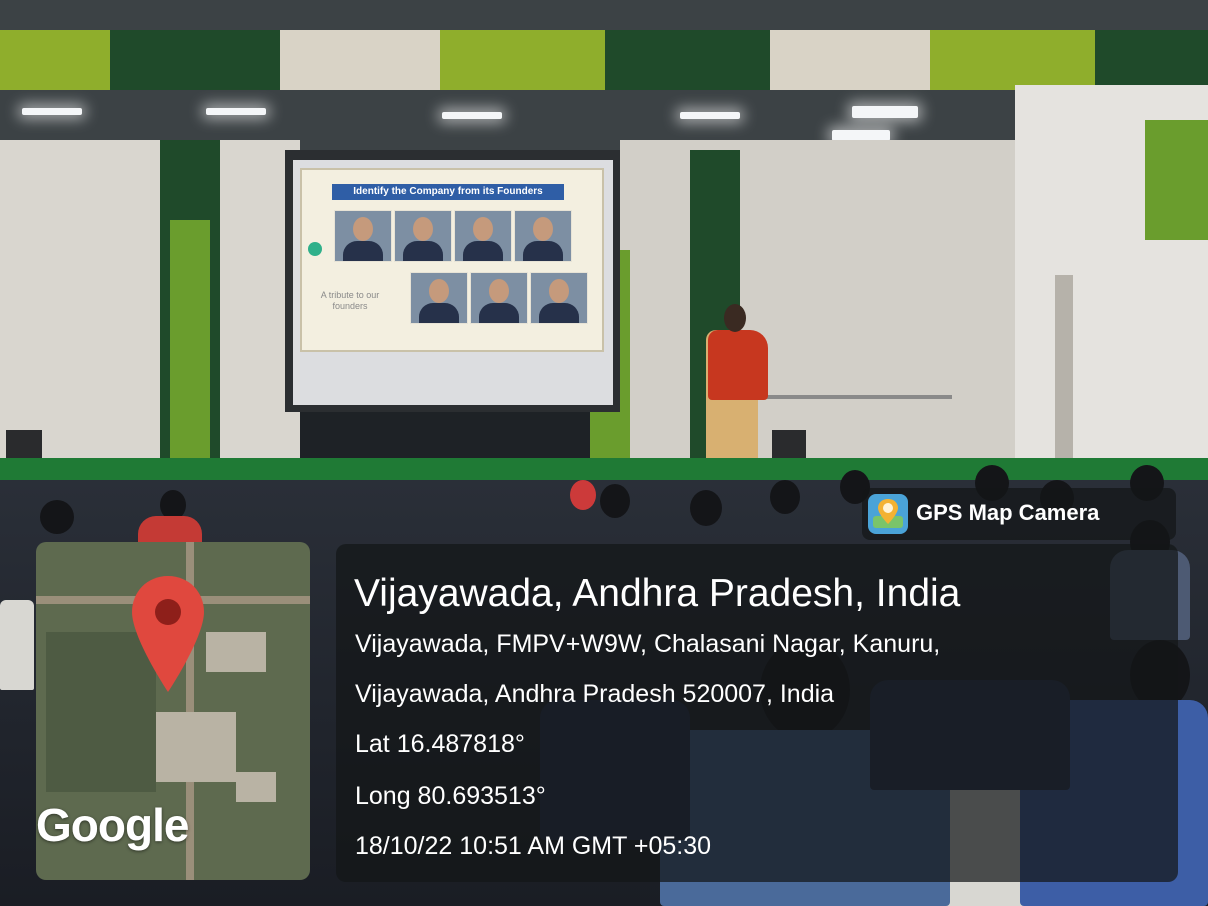  I want to click on timestamp: 18/10/22 10:51 AM GMT +05:30, so click(533, 846).